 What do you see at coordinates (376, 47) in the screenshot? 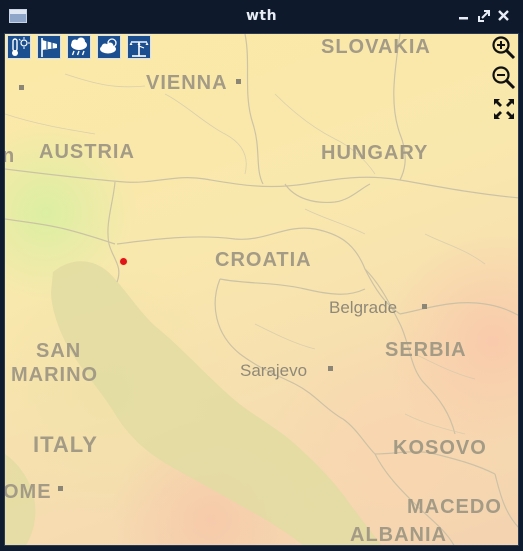
I see `country-label-slovakia: SLOVAKIA` at bounding box center [376, 47].